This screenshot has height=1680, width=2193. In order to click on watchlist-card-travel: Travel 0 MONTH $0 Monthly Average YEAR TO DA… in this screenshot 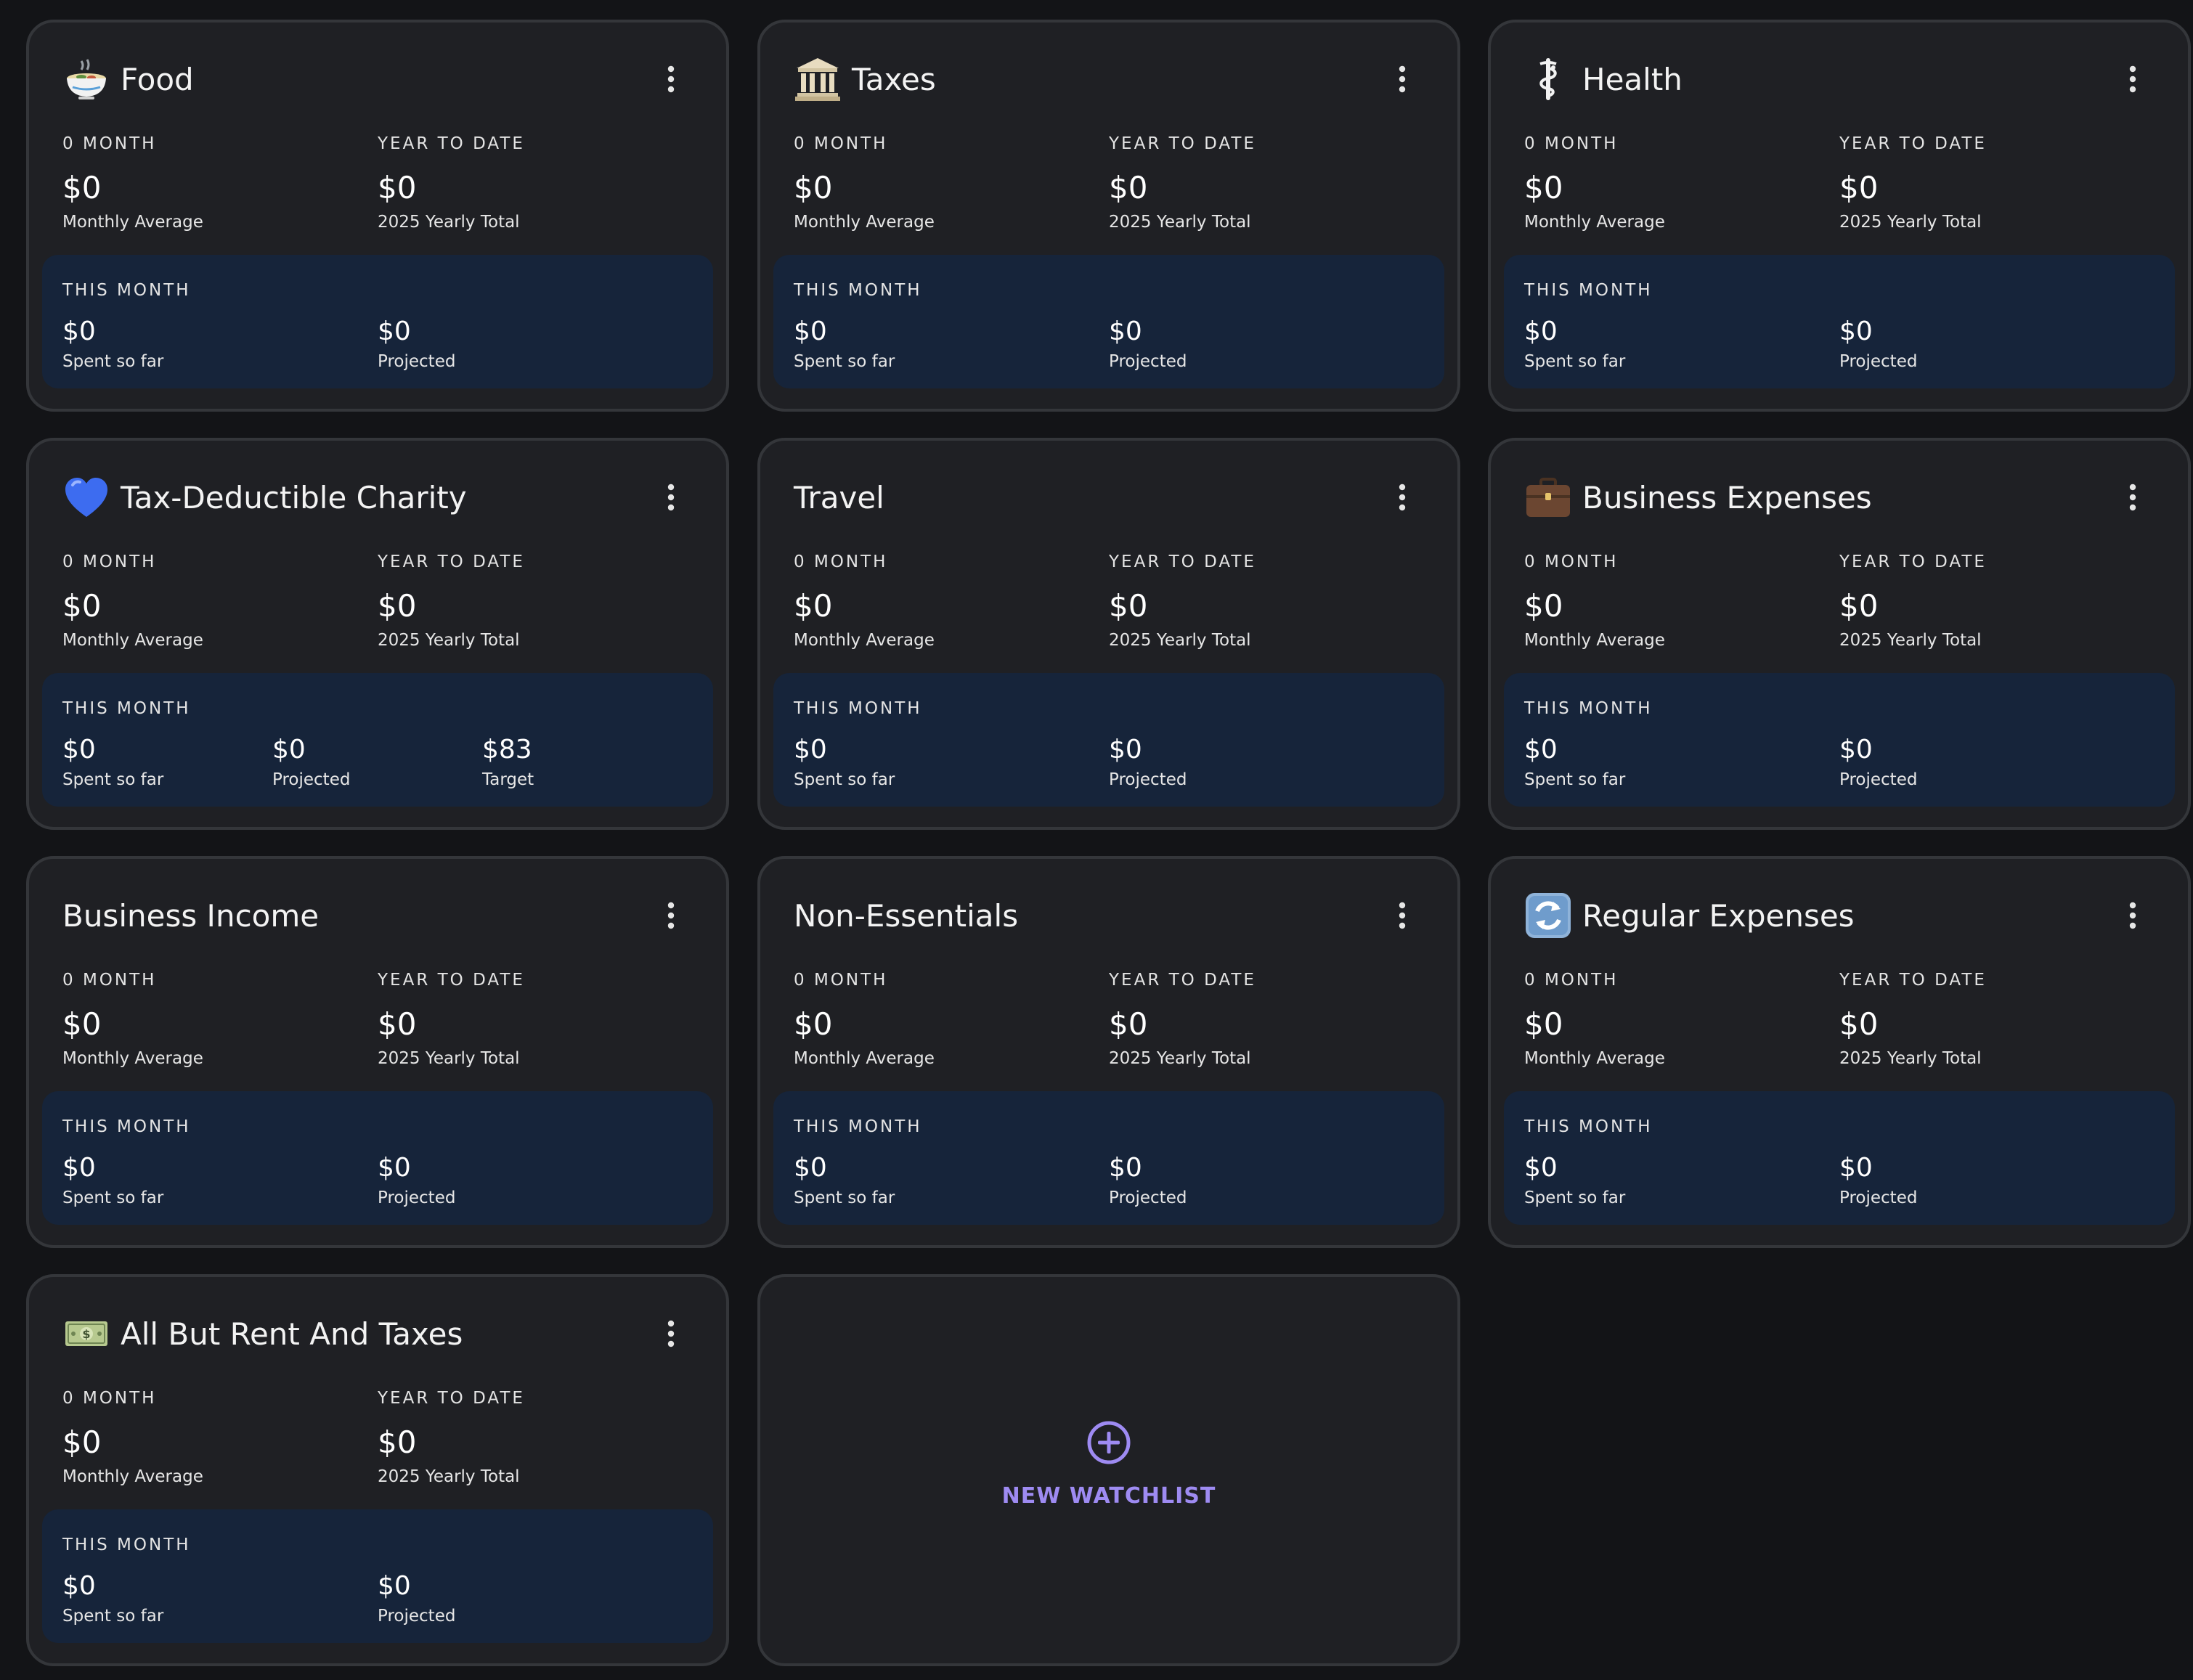, I will do `click(1108, 634)`.